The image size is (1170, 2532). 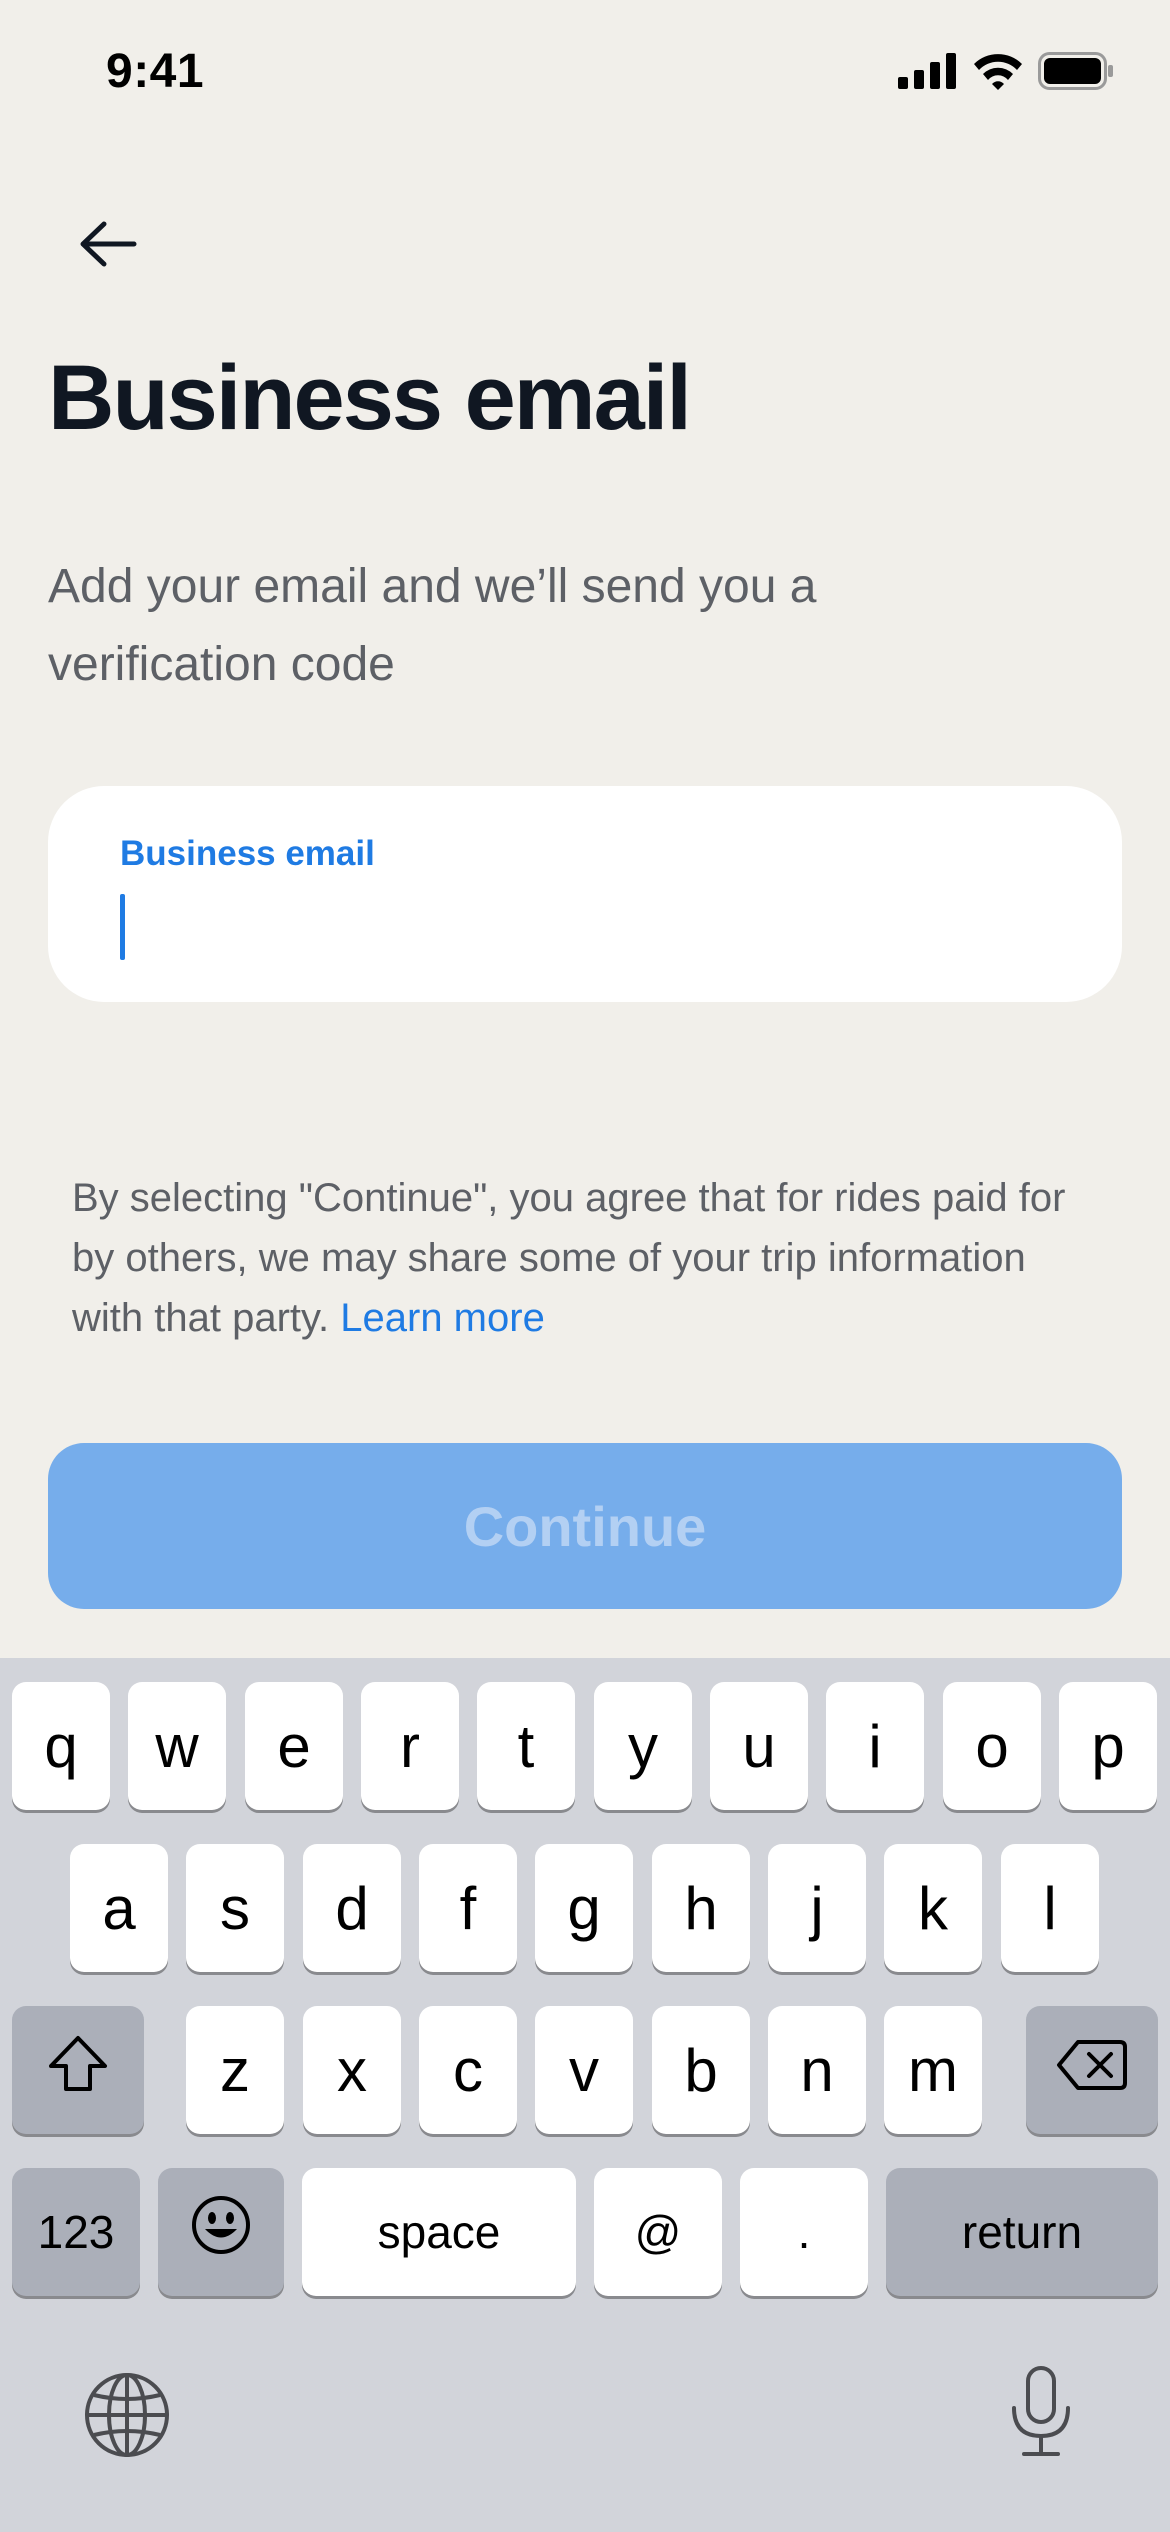 What do you see at coordinates (235, 2070) in the screenshot?
I see `key-z: z` at bounding box center [235, 2070].